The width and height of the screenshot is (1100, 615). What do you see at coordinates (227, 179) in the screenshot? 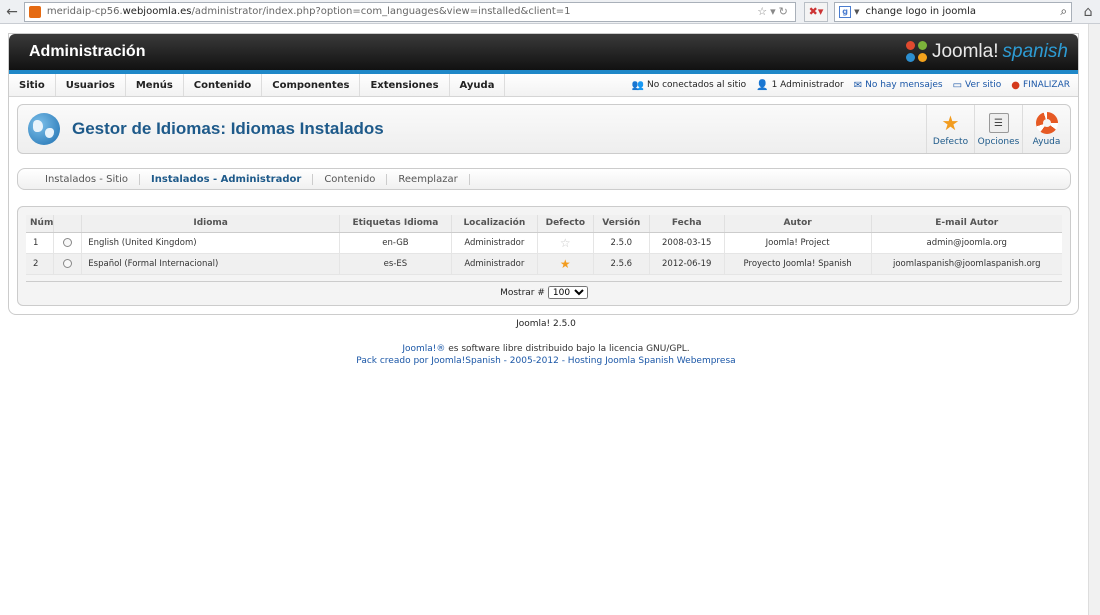
I see `tab-installed-admin: Instalados - Administrador` at bounding box center [227, 179].